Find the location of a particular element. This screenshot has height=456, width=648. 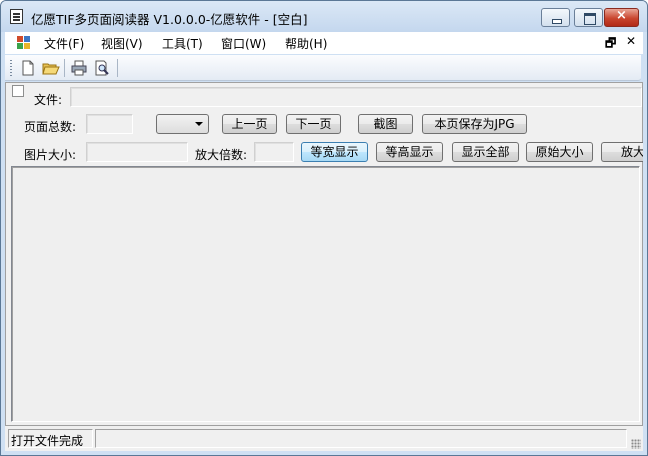

menu-view: 视图(V) is located at coordinates (122, 43).